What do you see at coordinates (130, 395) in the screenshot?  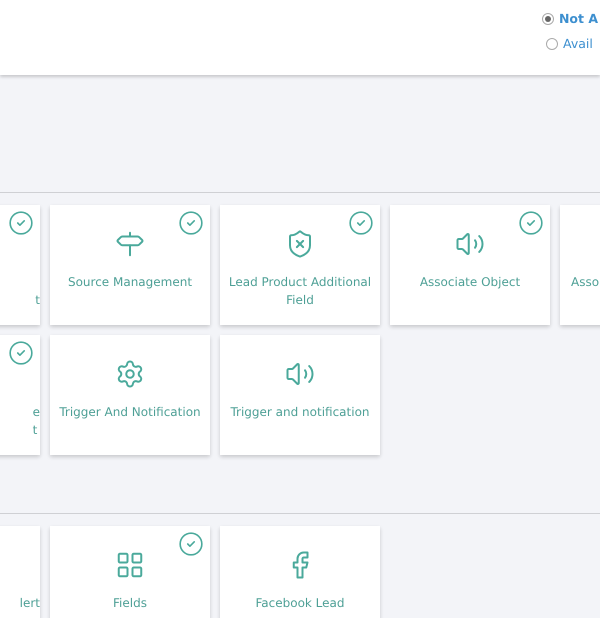 I see `module-card: Trigger And Notification` at bounding box center [130, 395].